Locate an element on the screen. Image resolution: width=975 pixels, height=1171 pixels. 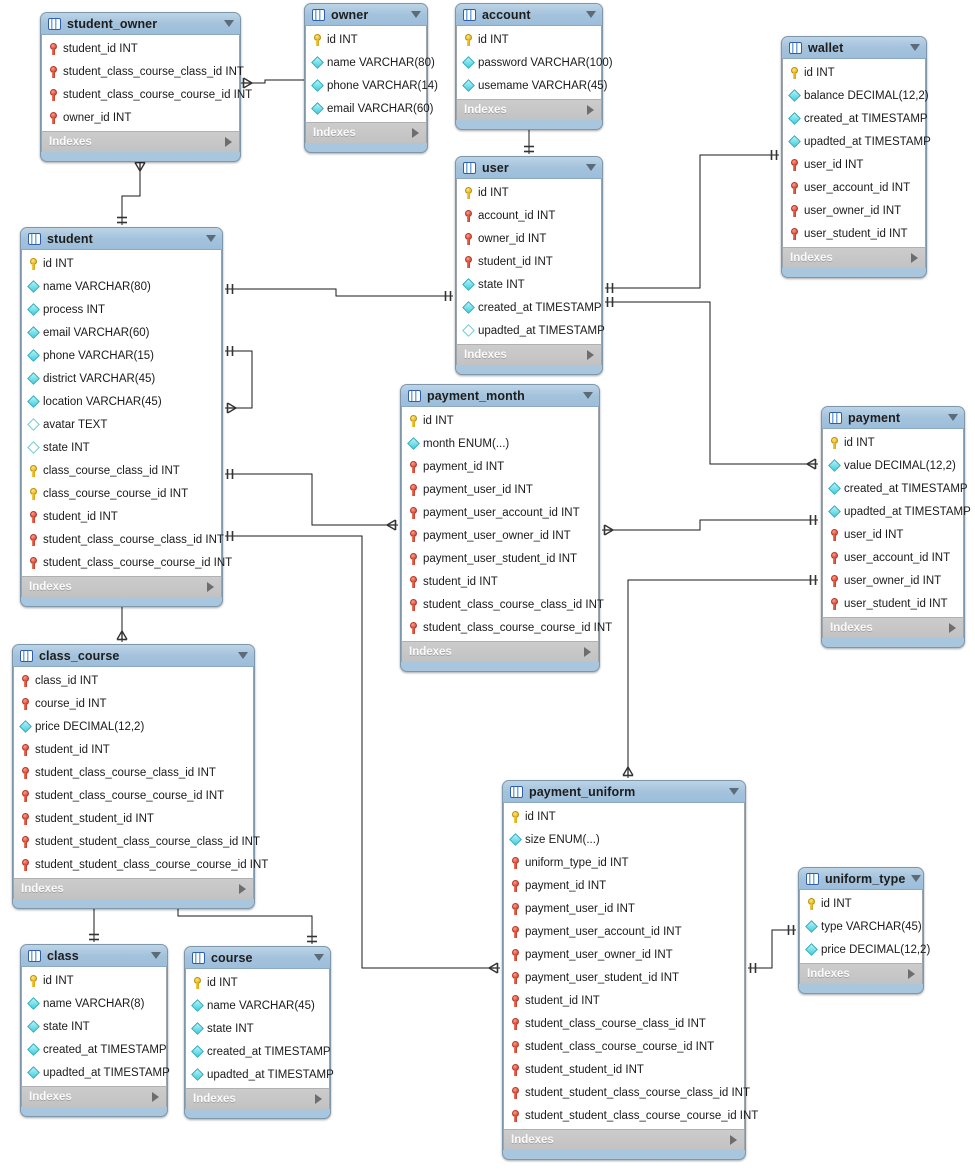
column-row: user_owner_id INT is located at coordinates (893, 580).